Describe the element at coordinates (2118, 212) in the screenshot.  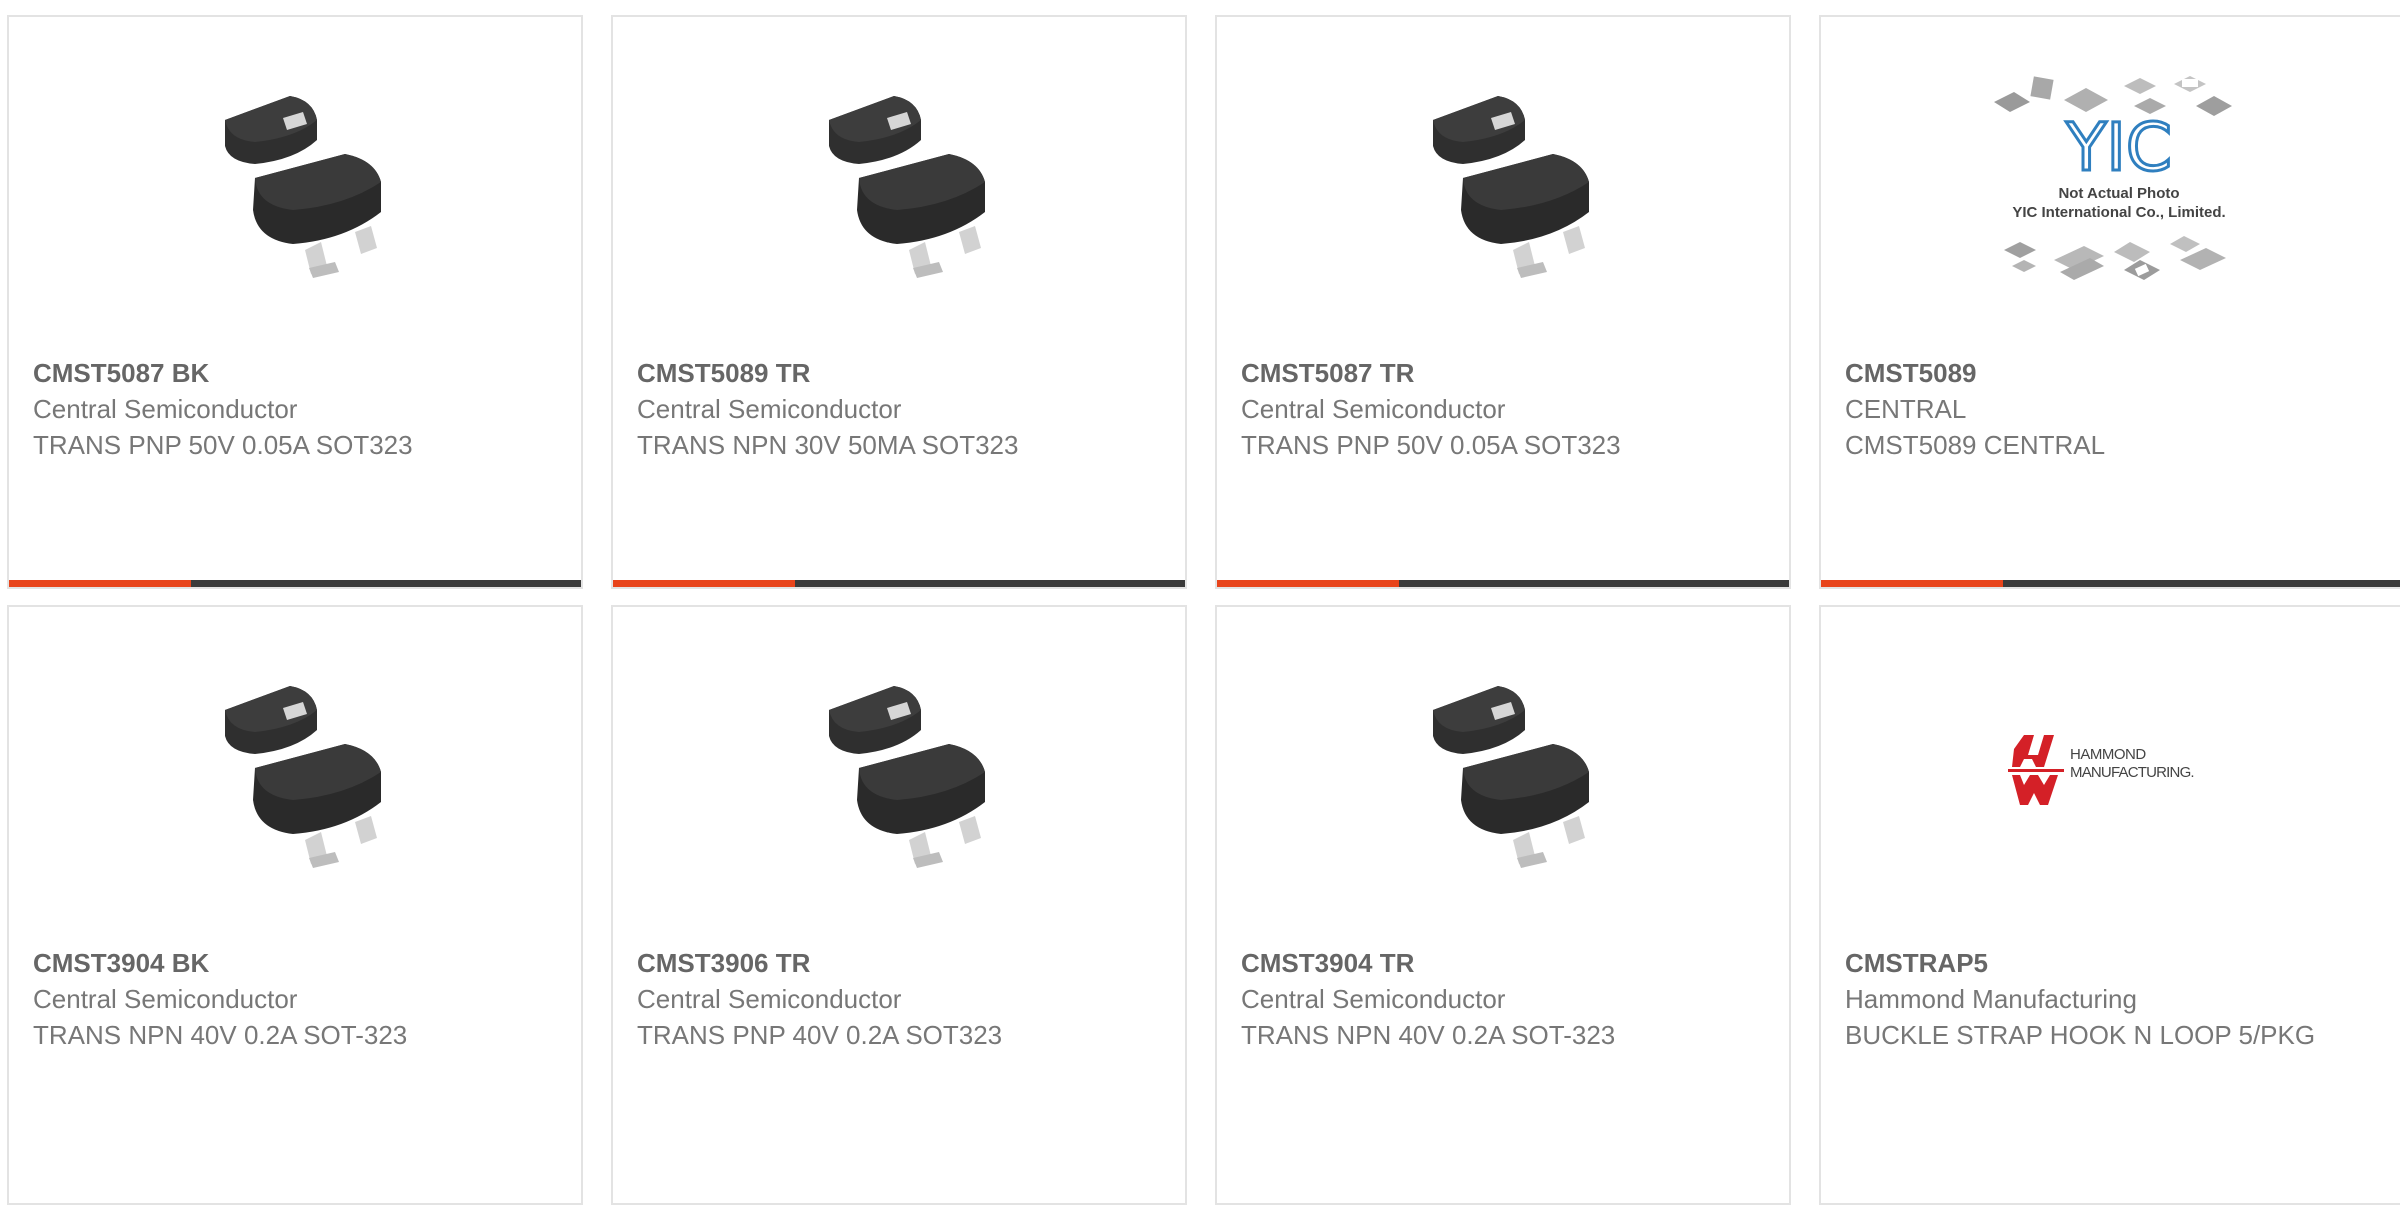
I see `yic-company-text: YIC International Co., Limited.` at that location.